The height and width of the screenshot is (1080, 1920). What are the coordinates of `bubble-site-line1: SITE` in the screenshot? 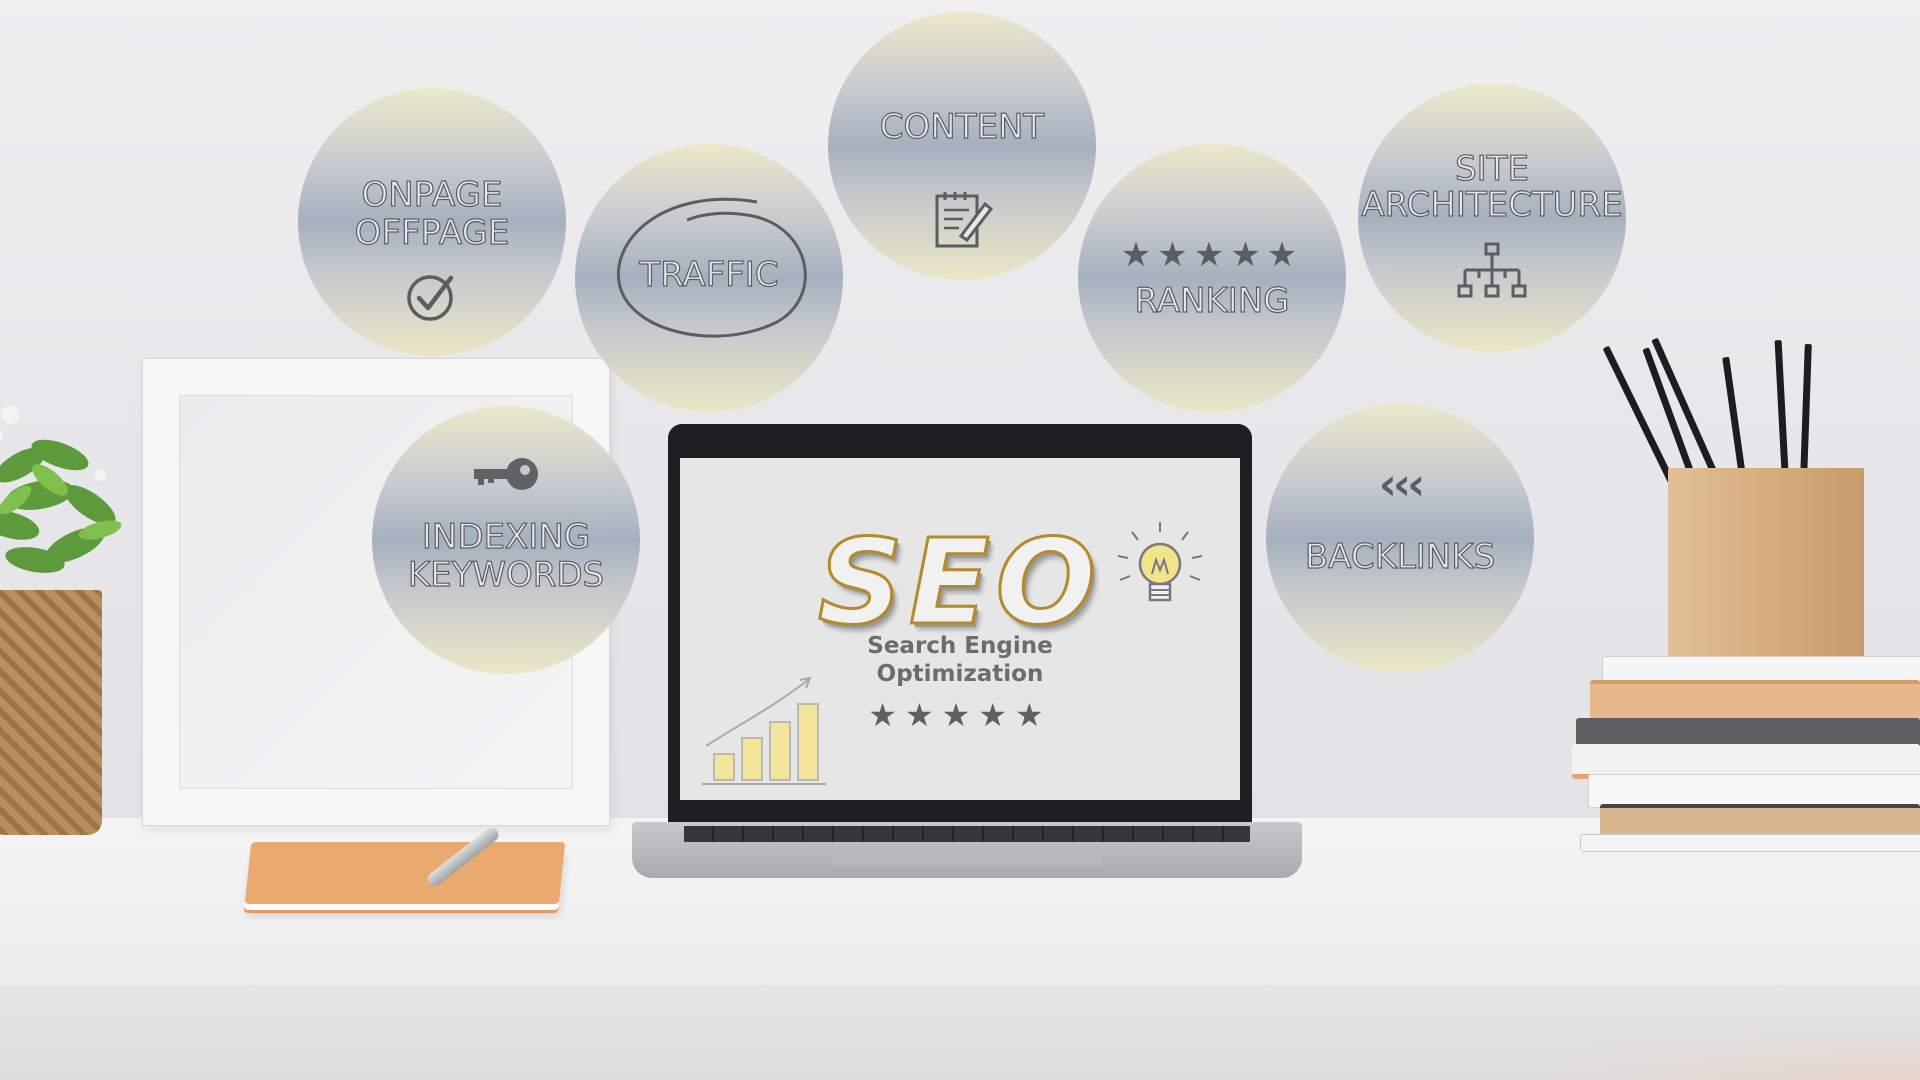 It's located at (1491, 169).